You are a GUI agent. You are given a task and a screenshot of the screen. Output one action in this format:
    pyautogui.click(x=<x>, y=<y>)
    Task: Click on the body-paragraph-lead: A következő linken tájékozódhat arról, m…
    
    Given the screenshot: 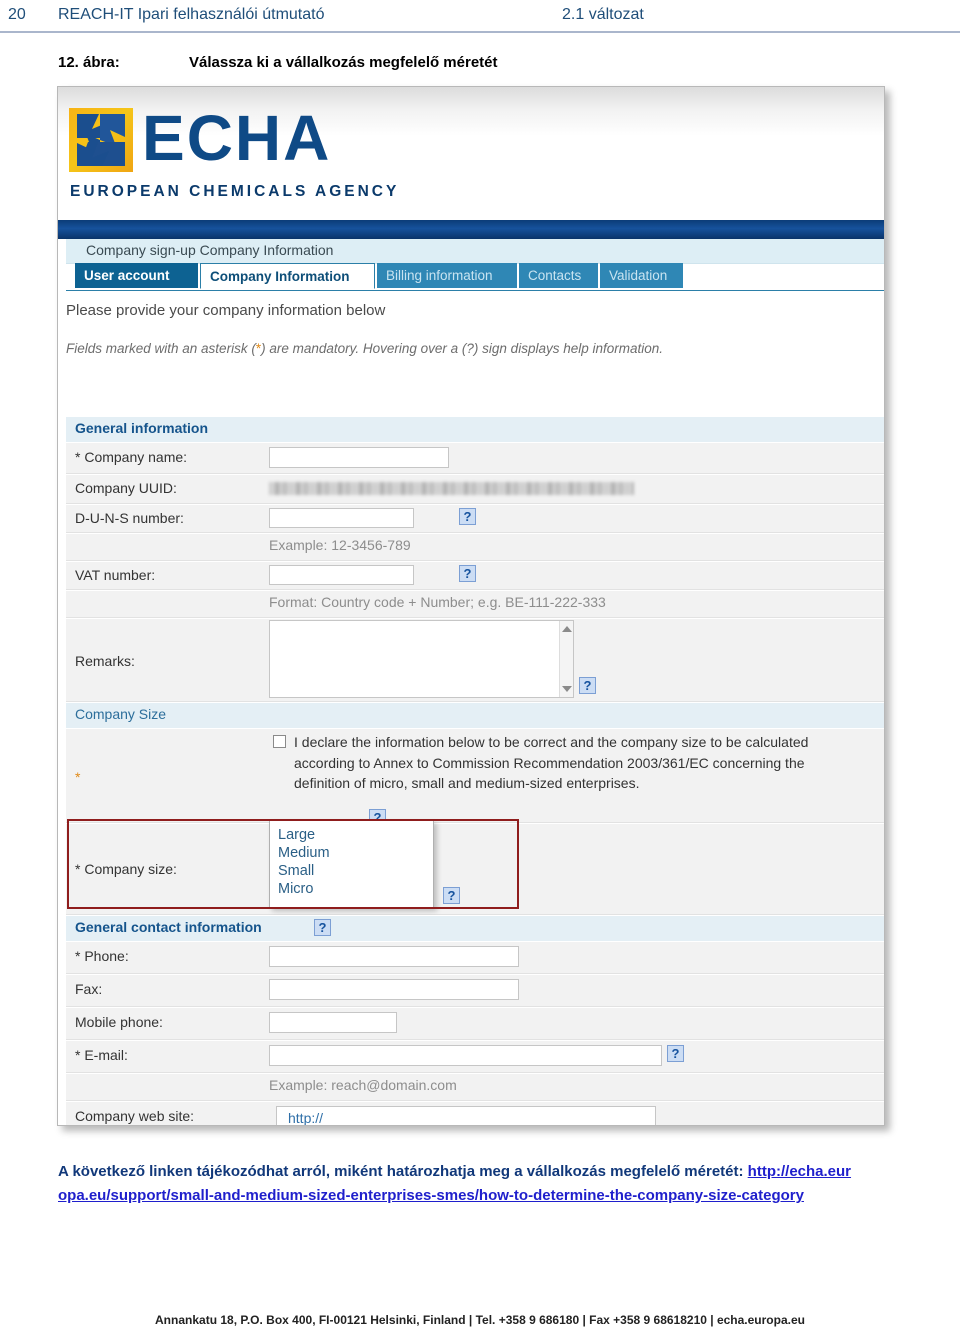 What is the action you would take?
    pyautogui.click(x=403, y=1171)
    